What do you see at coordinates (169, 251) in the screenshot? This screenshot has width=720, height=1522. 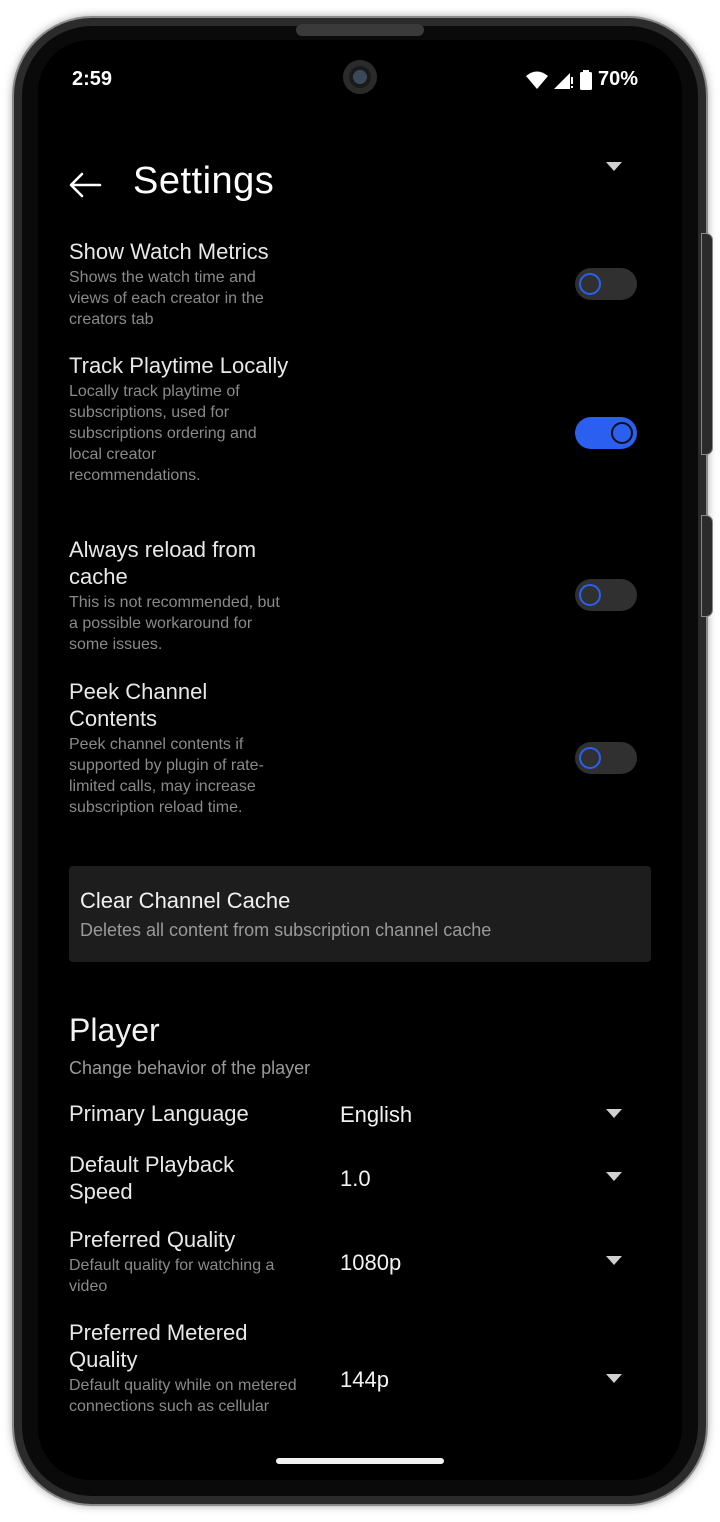 I see `setting-title: Show Watch Metrics` at bounding box center [169, 251].